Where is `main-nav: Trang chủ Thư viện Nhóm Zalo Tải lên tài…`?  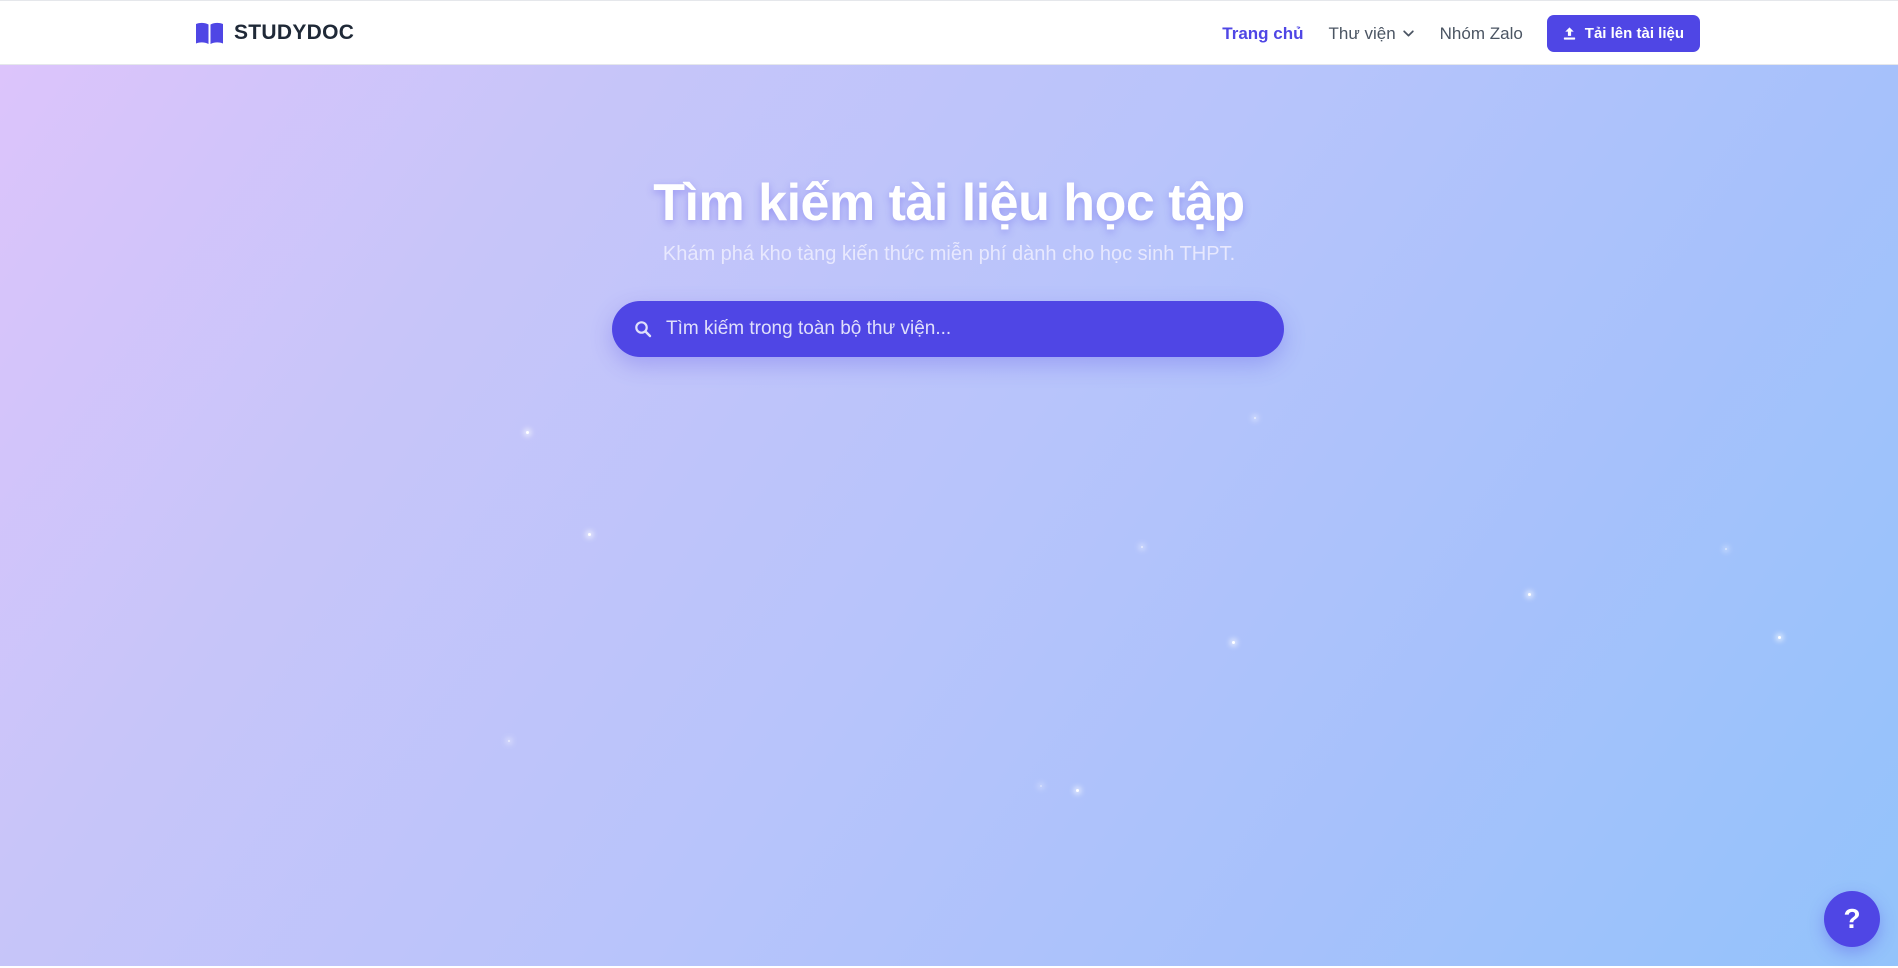
main-nav: Trang chủ Thư viện Nhóm Zalo Tải lên tài… is located at coordinates (1461, 33).